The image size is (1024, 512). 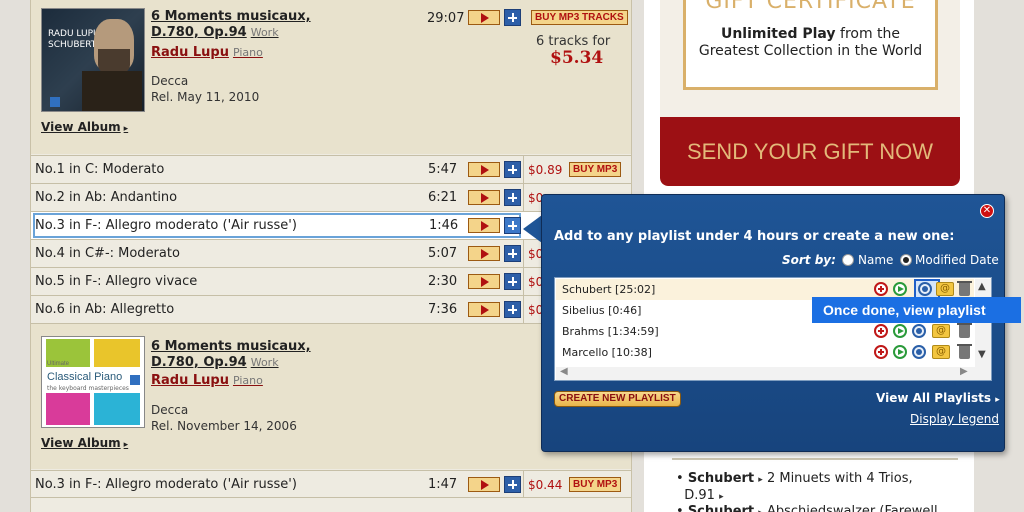 What do you see at coordinates (987, 211) in the screenshot?
I see `close-icon: ✕` at bounding box center [987, 211].